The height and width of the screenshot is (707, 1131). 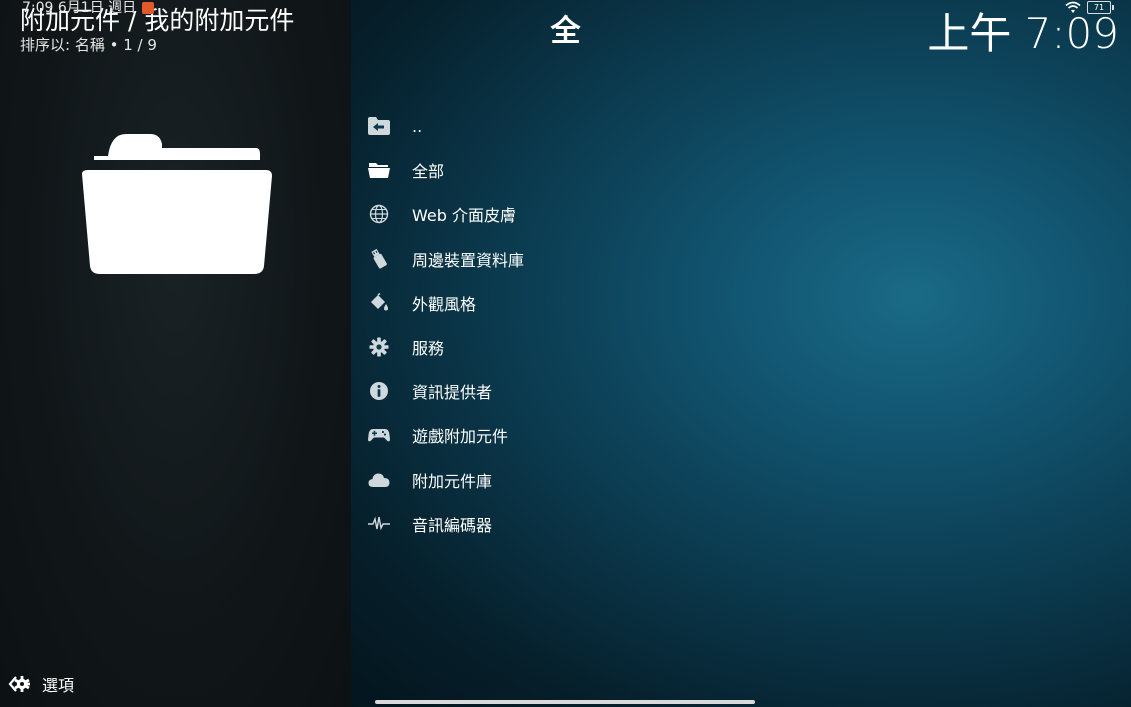 I want to click on clock: 上午 7:09, so click(x=1023, y=33).